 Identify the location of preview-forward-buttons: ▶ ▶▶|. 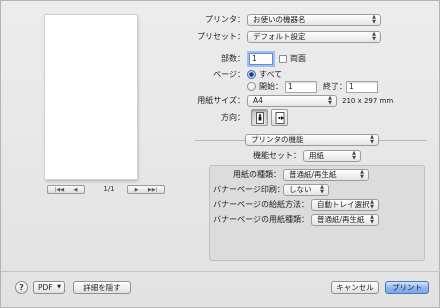
(146, 189).